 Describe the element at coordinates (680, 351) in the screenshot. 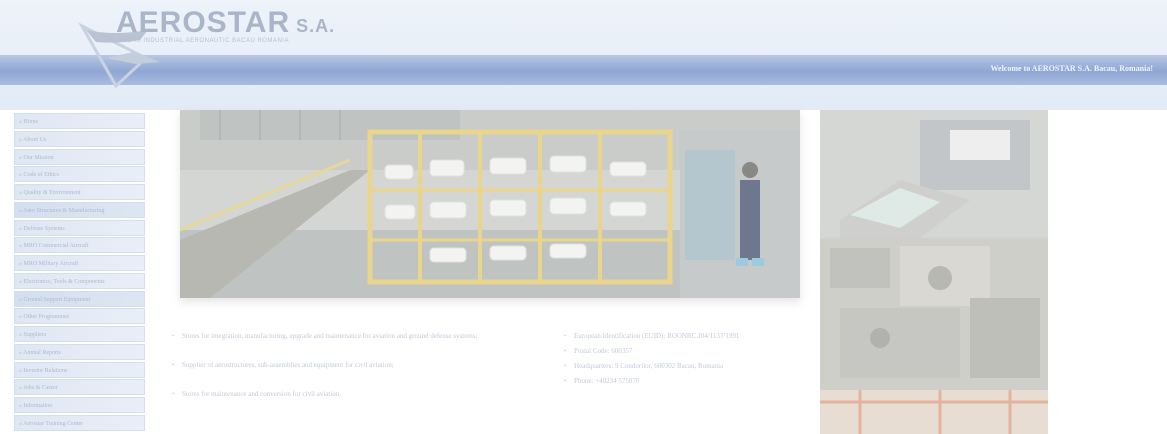

I see `list-item: Postal Code: 600357` at that location.